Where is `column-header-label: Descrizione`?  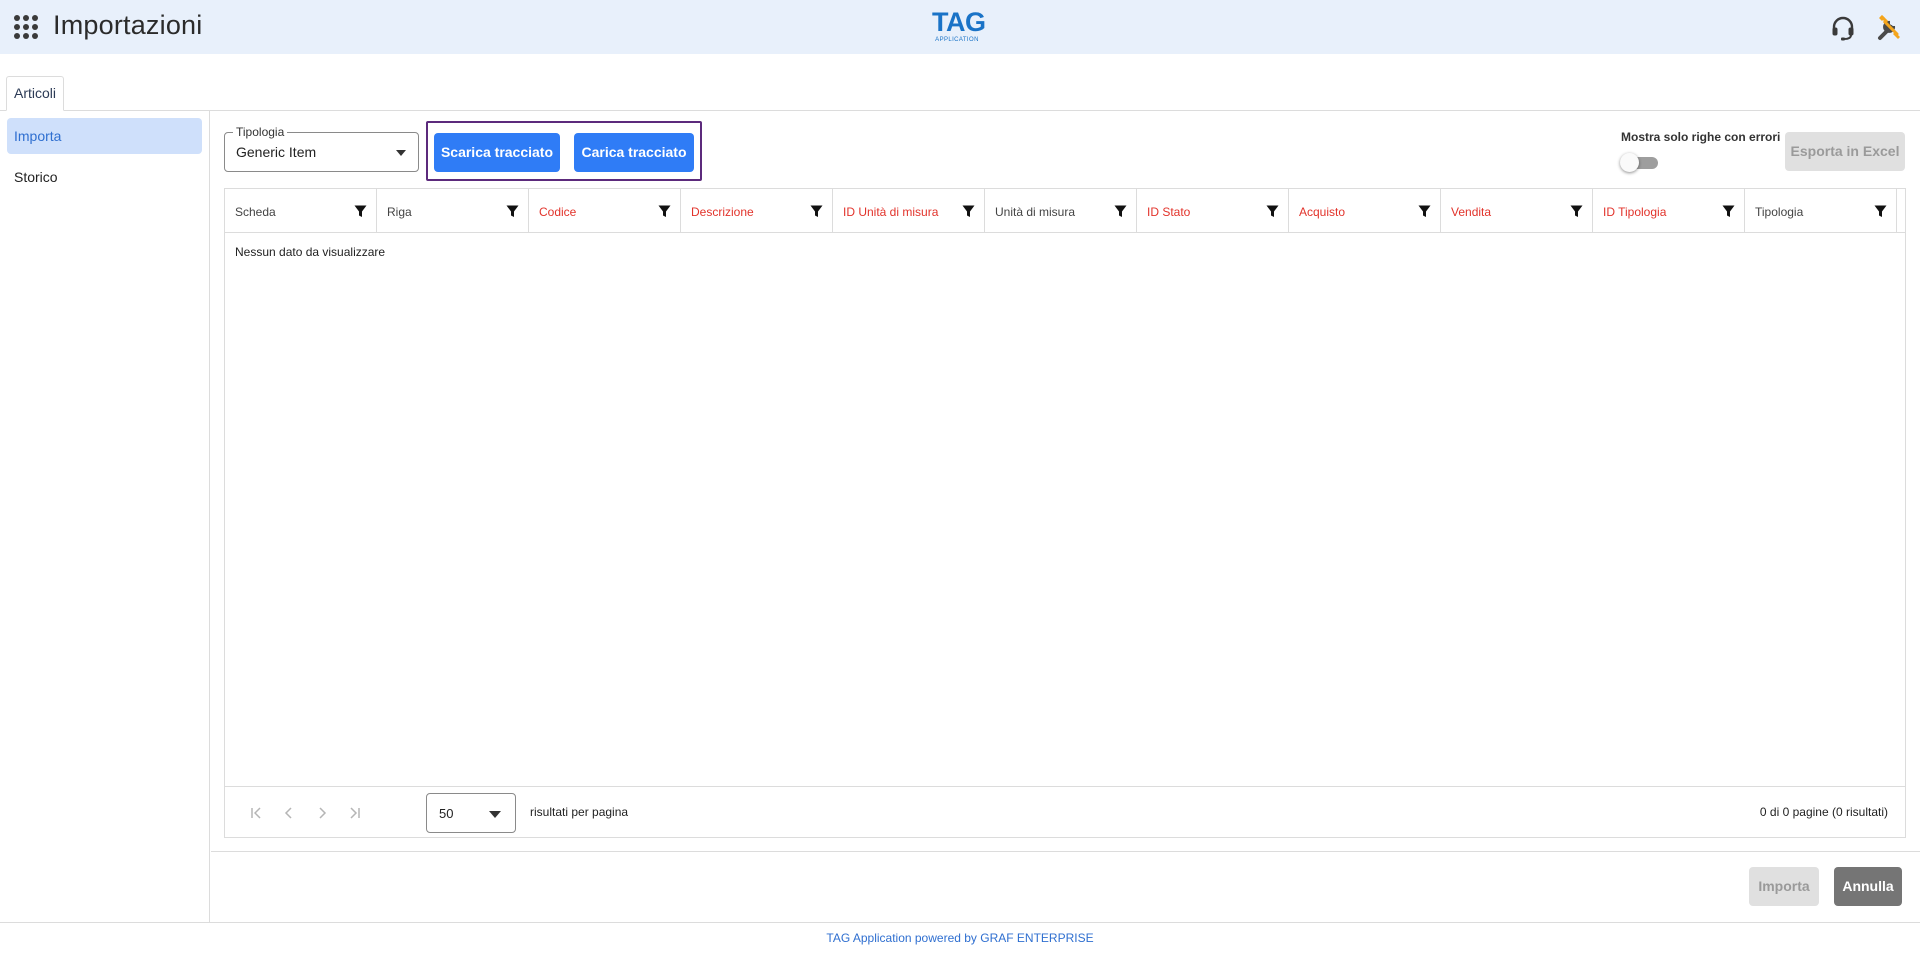 column-header-label: Descrizione is located at coordinates (722, 212).